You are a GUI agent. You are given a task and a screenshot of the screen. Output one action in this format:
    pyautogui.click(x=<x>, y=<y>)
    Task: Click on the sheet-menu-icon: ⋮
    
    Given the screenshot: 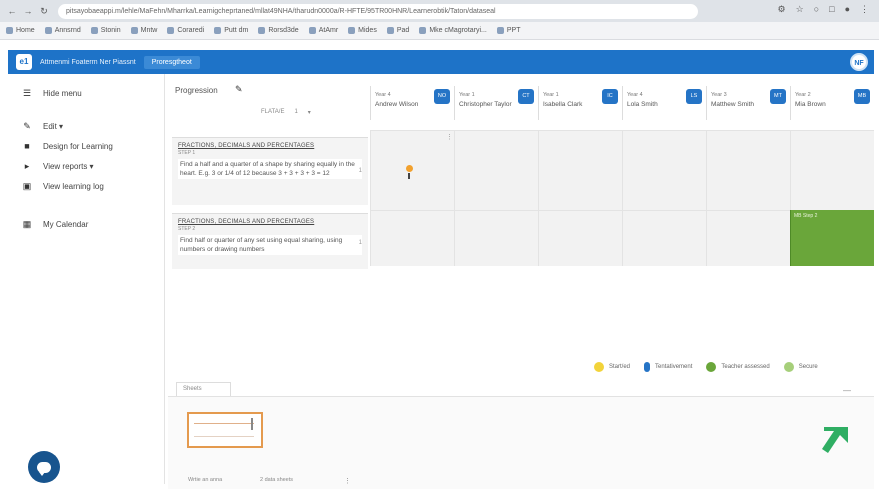 What is the action you would take?
    pyautogui.click(x=347, y=481)
    